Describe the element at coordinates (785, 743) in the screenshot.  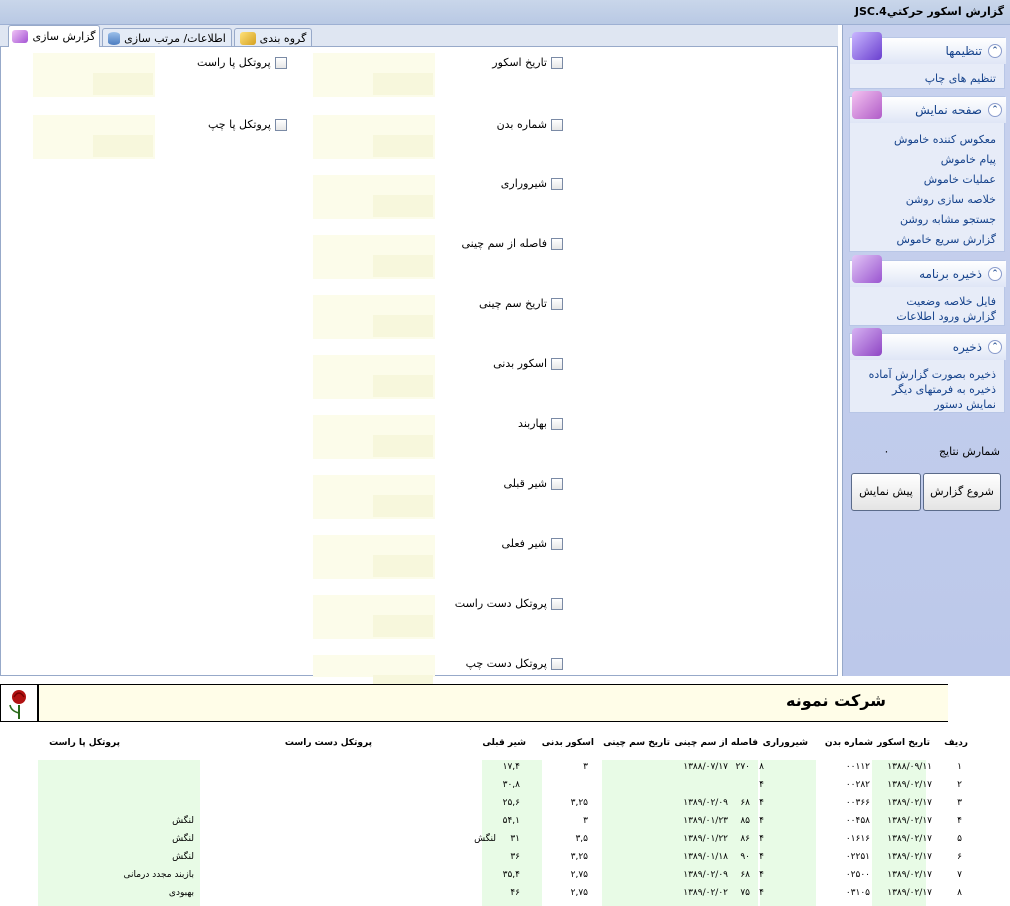
I see `col-milking: شیروراری` at that location.